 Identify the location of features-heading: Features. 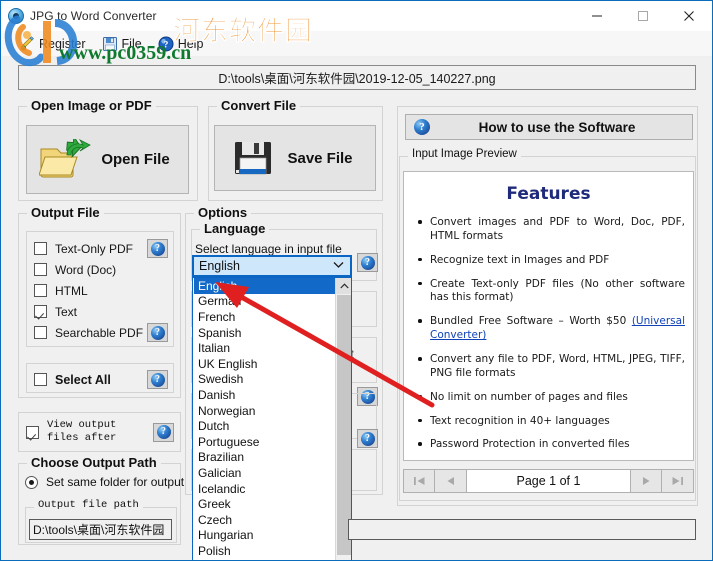
(548, 194).